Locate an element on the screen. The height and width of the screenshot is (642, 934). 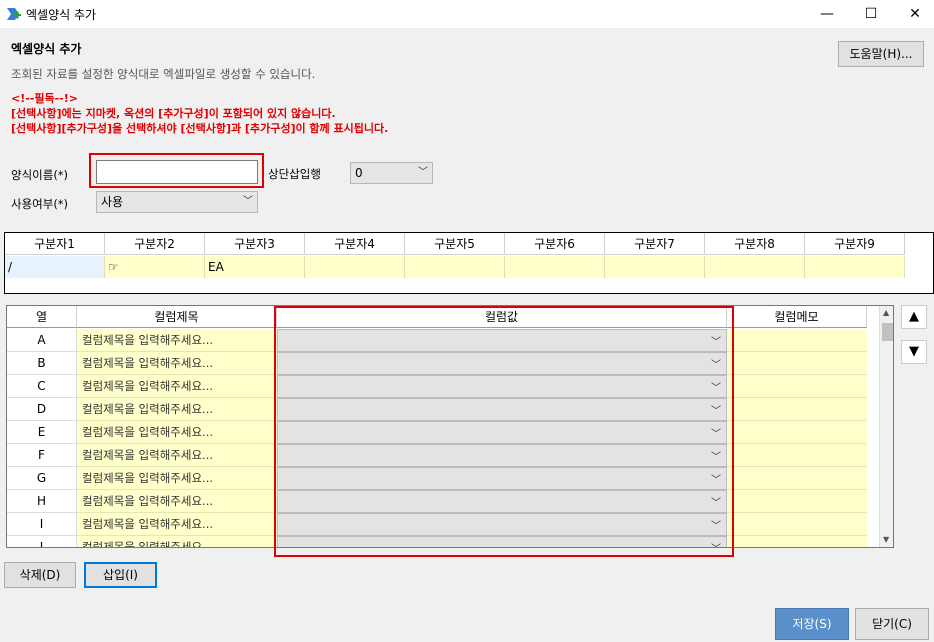
app-icon is located at coordinates (14, 14).